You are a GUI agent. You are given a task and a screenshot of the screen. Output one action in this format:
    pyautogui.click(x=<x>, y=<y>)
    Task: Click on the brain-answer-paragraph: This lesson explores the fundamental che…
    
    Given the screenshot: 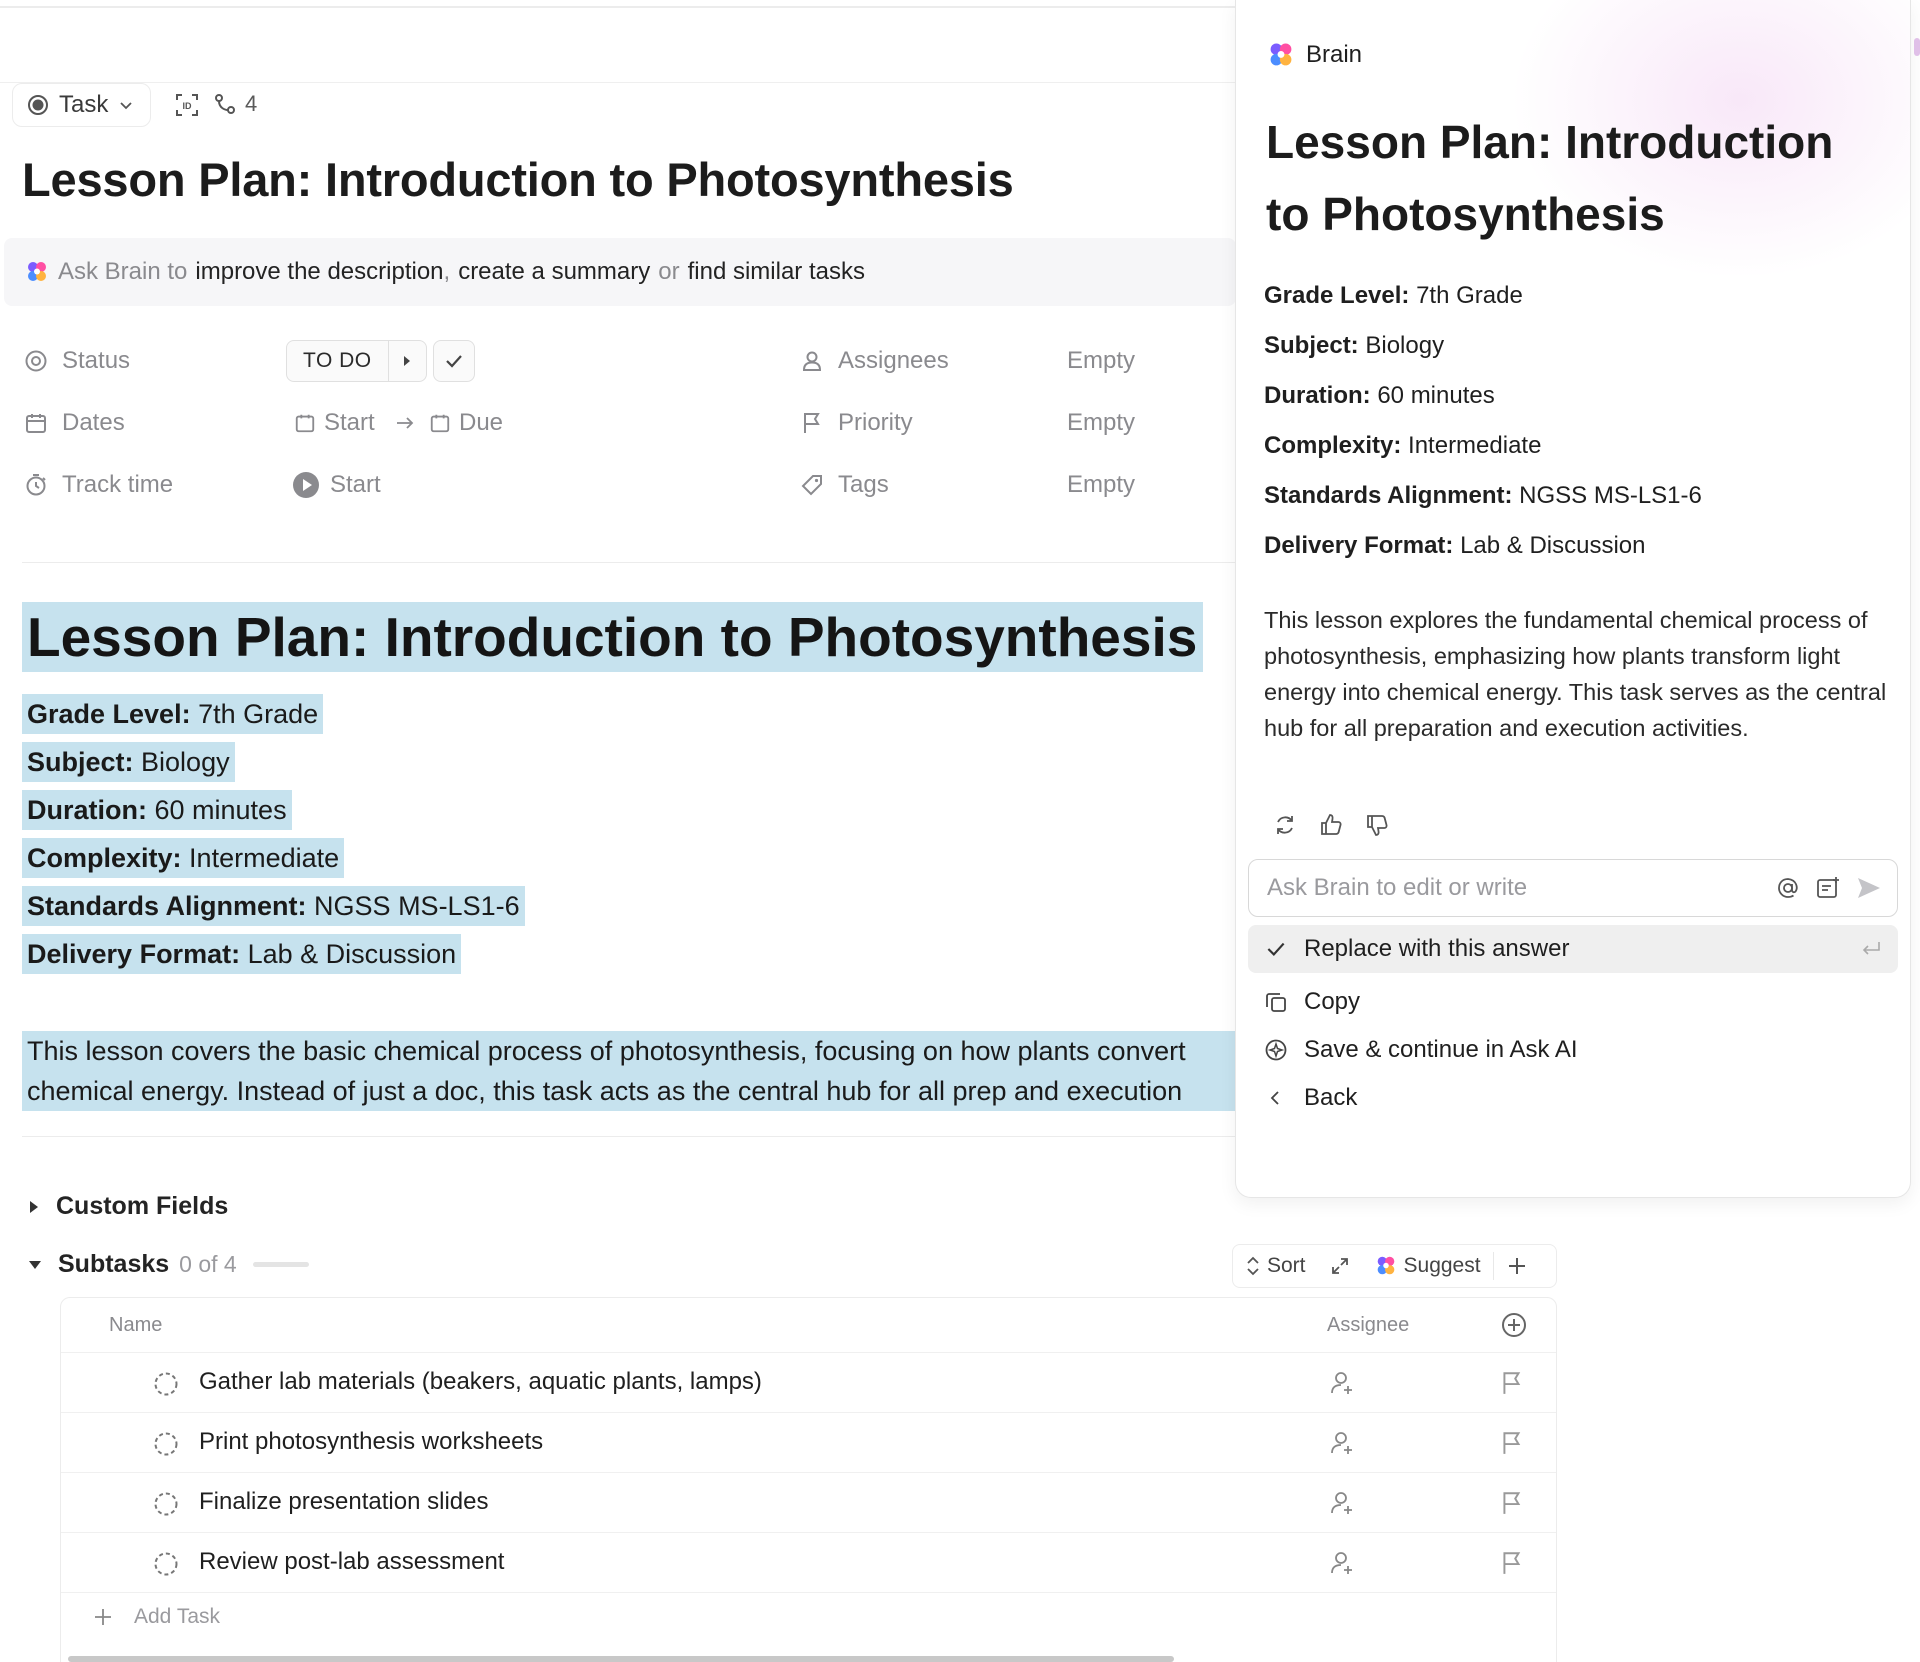 What is the action you would take?
    pyautogui.click(x=1575, y=674)
    